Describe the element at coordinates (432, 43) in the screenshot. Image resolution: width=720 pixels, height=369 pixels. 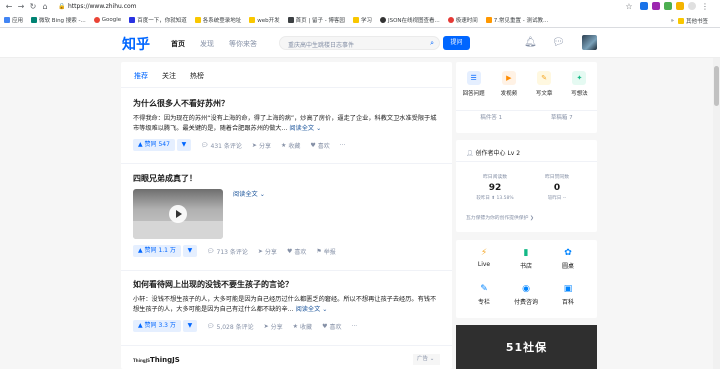
I see `search-icon: ⌕` at that location.